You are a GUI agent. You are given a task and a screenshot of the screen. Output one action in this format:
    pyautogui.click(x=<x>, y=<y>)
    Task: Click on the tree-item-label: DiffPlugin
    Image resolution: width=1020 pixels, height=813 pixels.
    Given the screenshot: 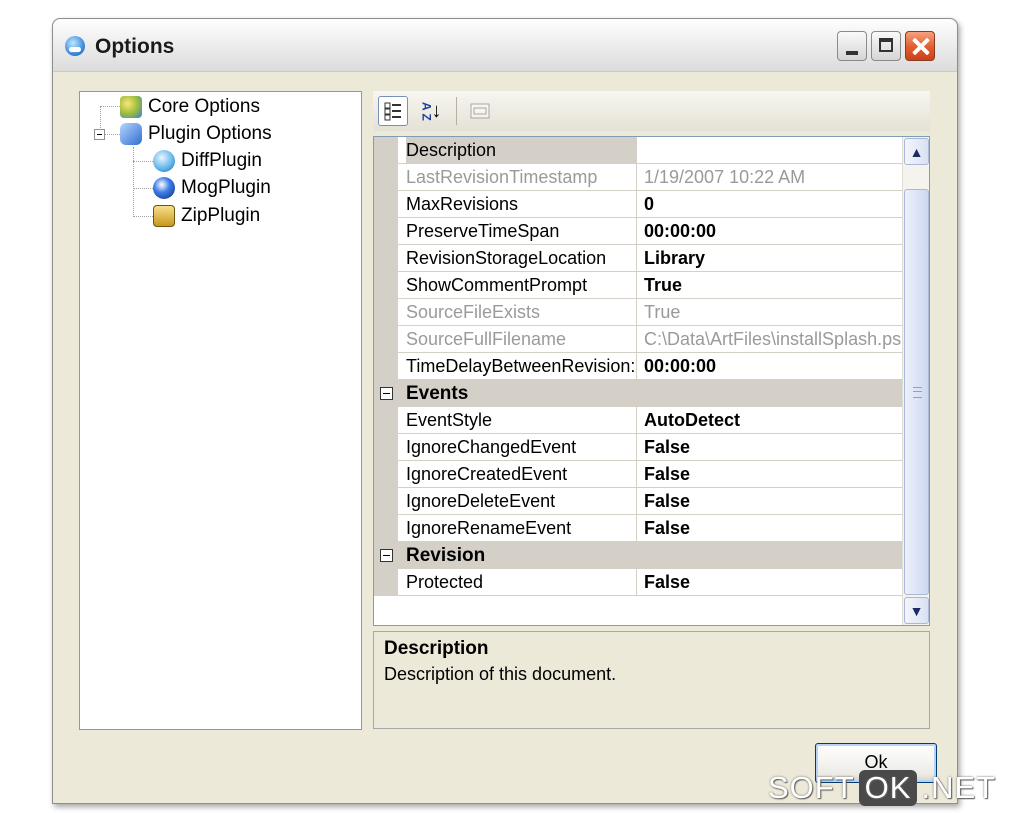 What is the action you would take?
    pyautogui.click(x=221, y=160)
    